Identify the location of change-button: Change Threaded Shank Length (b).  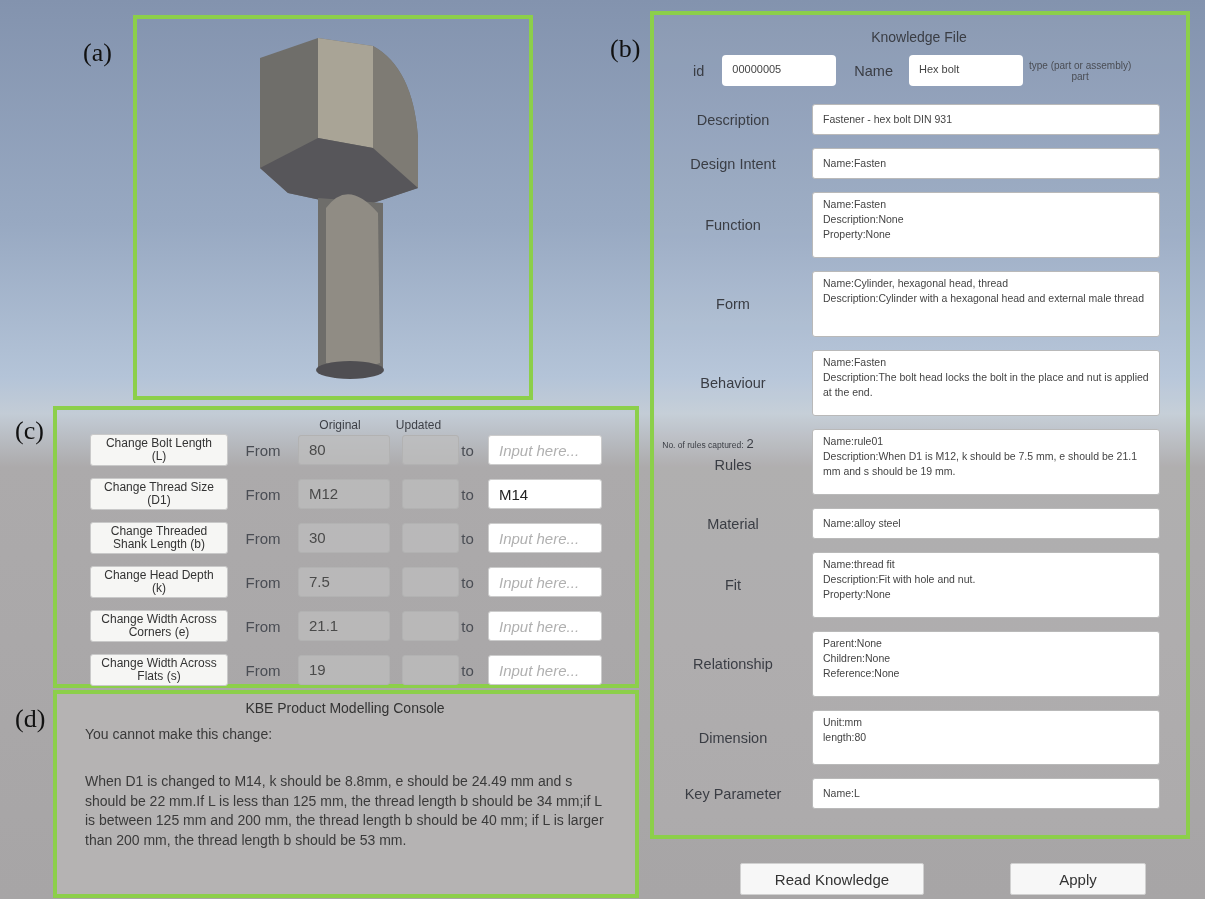
(159, 538).